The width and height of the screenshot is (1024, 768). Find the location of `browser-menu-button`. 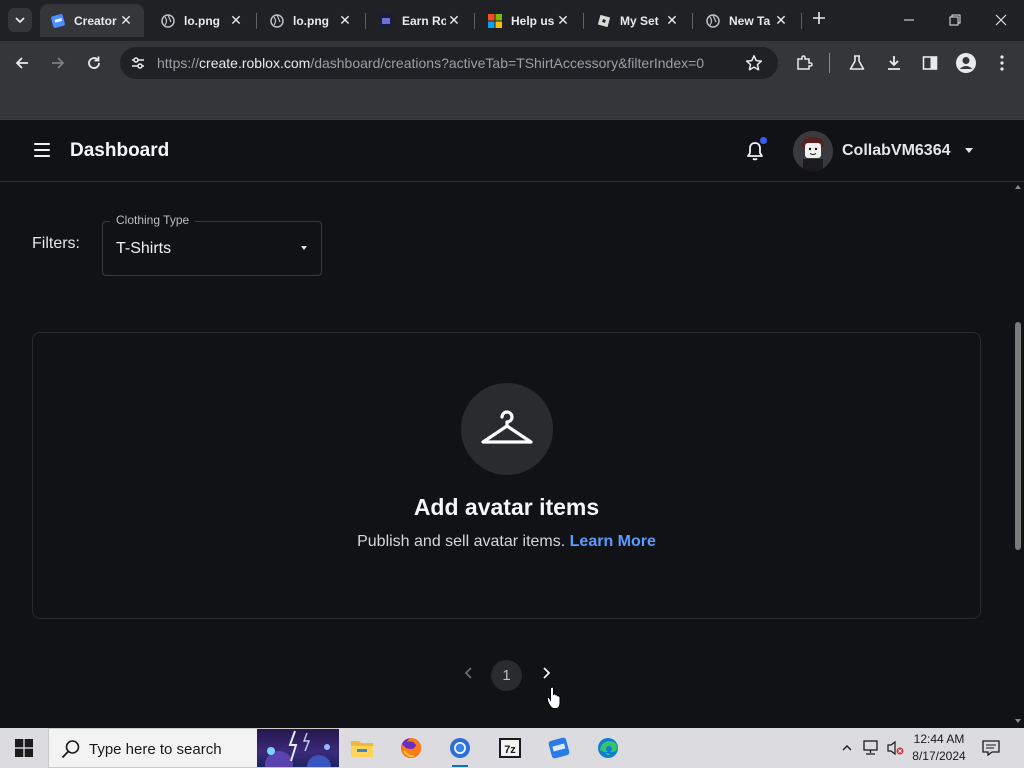

browser-menu-button is located at coordinates (1002, 63).